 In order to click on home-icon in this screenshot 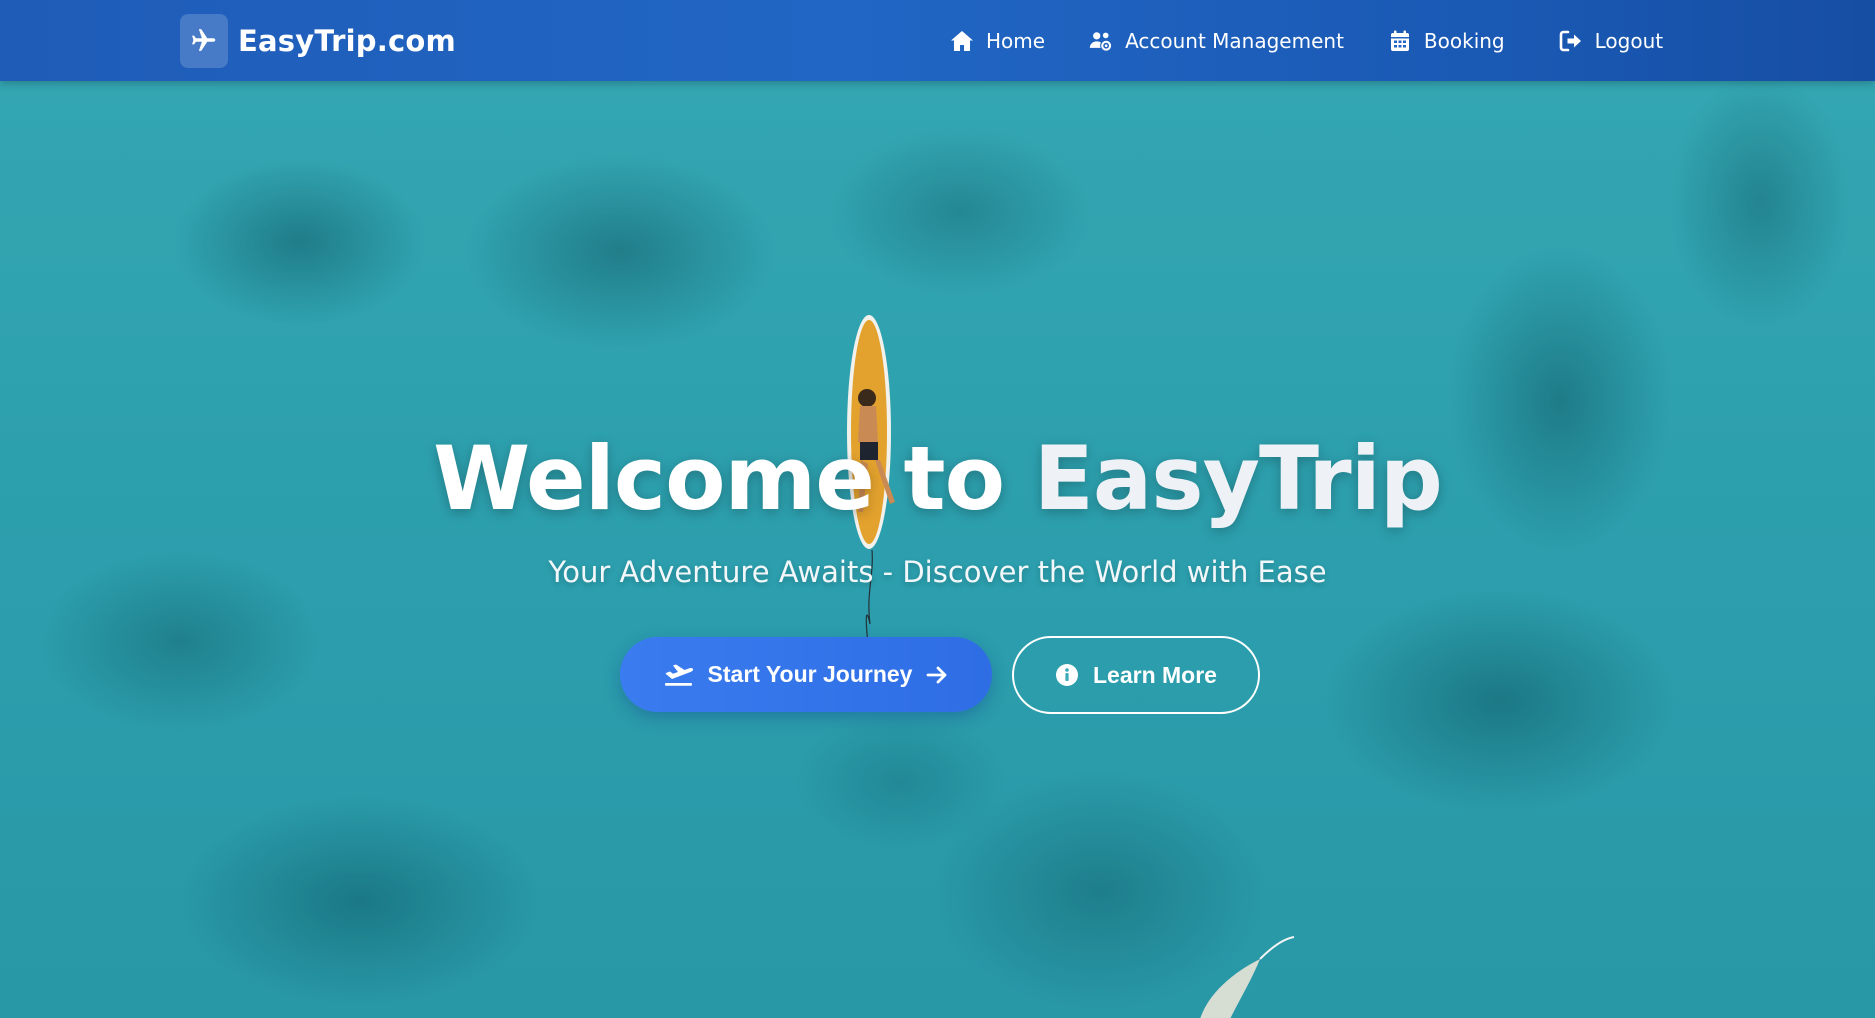, I will do `click(962, 41)`.